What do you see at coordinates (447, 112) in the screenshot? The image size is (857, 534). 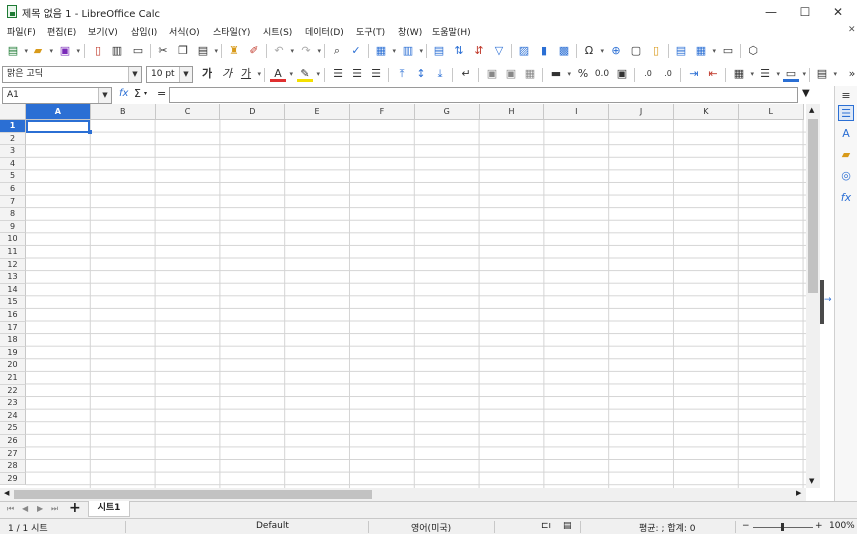 I see `column-header: G` at bounding box center [447, 112].